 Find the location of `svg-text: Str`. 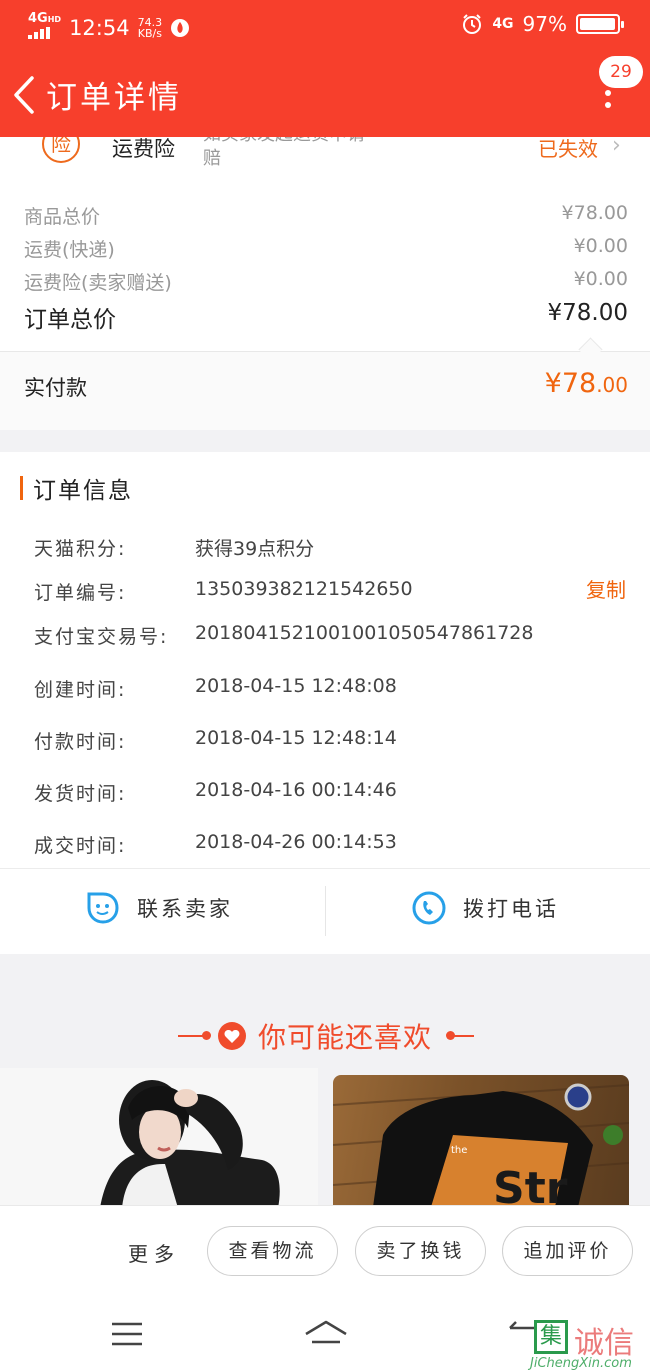

svg-text: Str is located at coordinates (530, 1185).